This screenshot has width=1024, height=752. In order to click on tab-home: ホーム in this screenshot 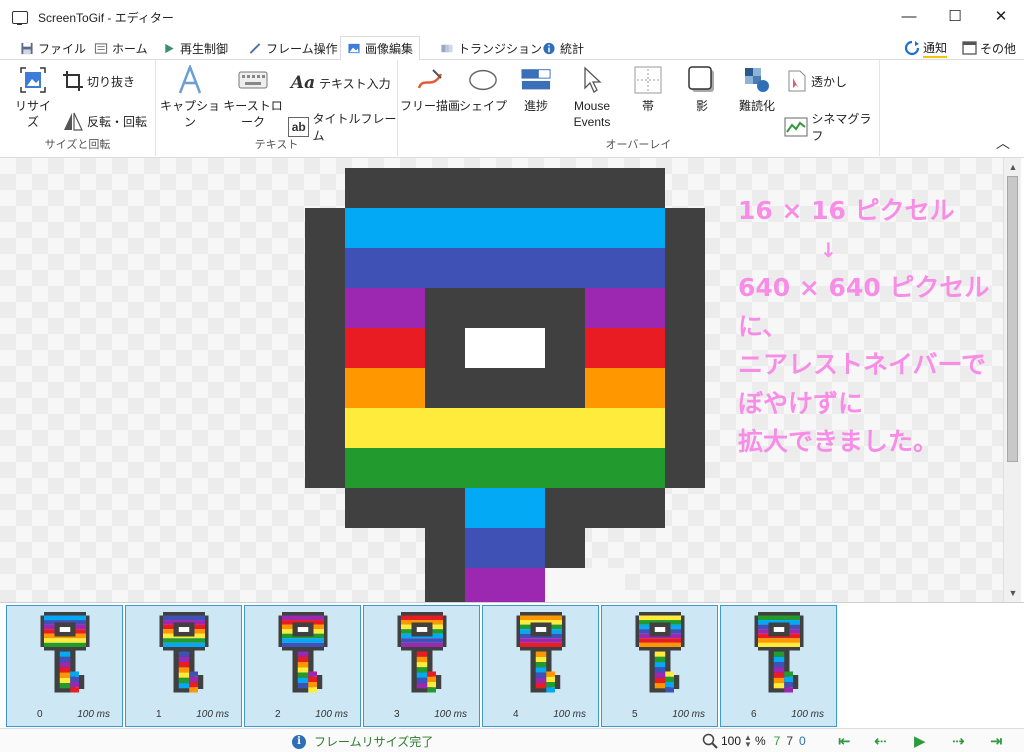, I will do `click(121, 48)`.